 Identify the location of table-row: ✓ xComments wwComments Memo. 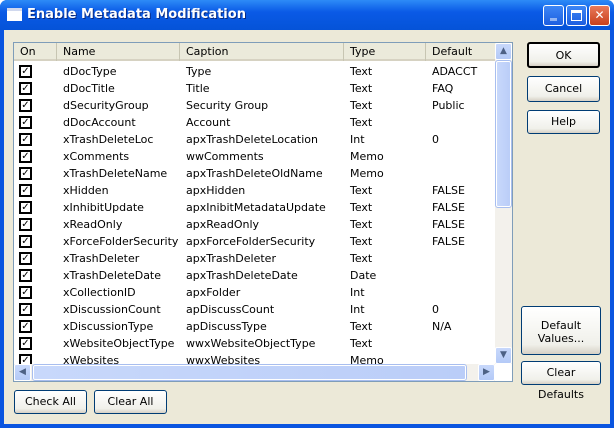
(254, 156).